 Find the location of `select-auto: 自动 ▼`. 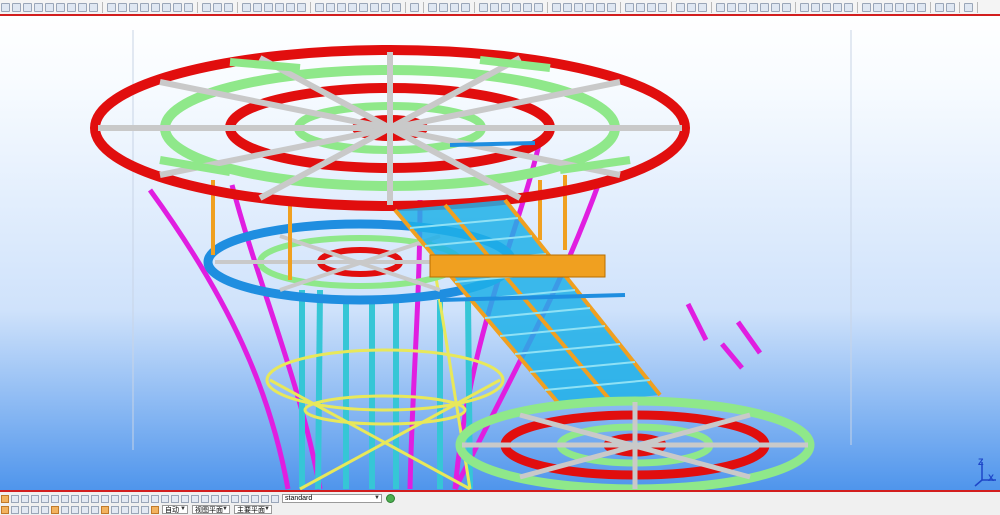

select-auto: 自动 ▼ is located at coordinates (175, 509).